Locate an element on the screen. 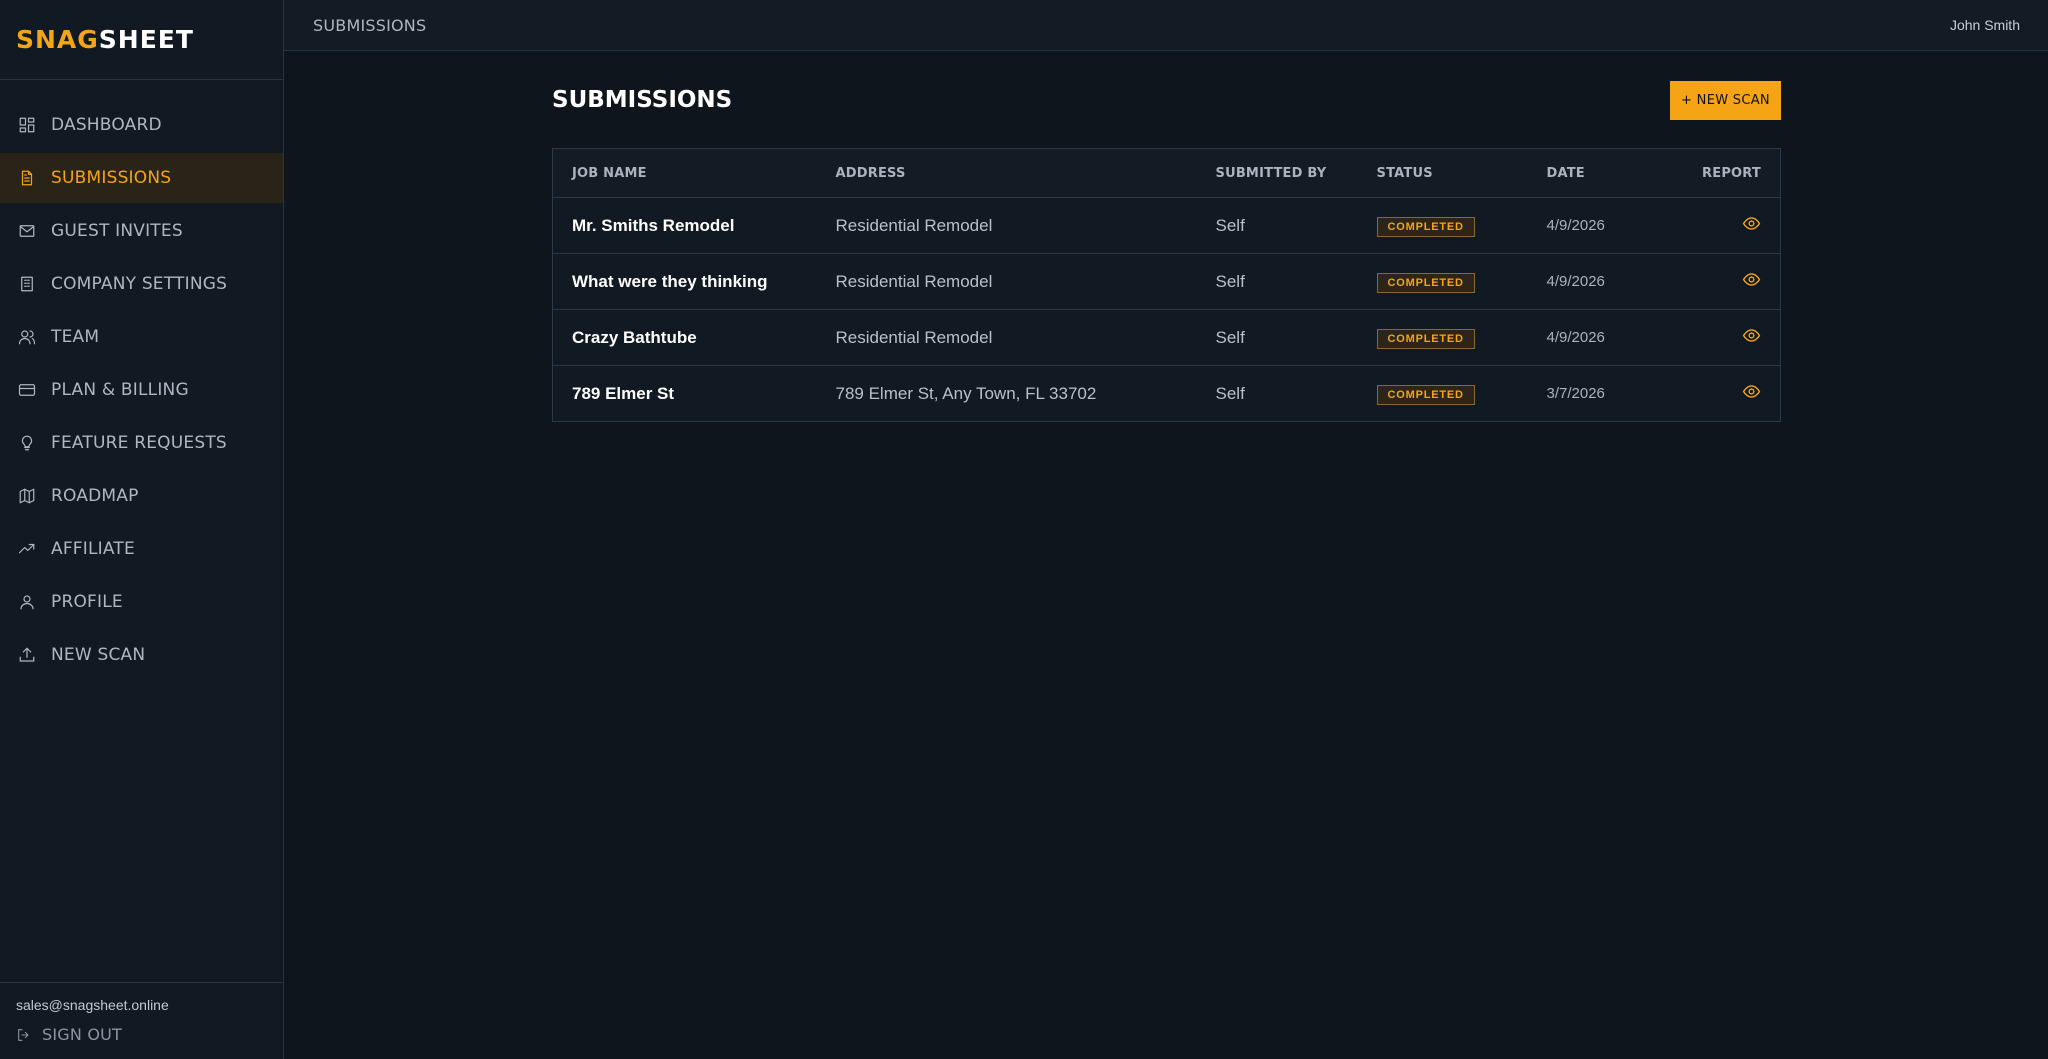 The height and width of the screenshot is (1059, 2048). sidebar-item-label: Company Settings is located at coordinates (139, 284).